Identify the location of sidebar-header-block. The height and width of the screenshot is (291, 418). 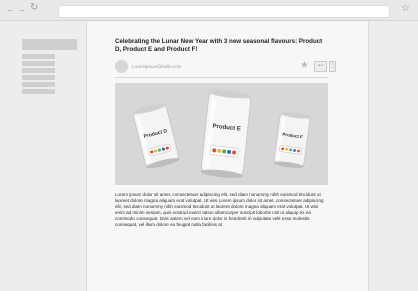
(49, 44).